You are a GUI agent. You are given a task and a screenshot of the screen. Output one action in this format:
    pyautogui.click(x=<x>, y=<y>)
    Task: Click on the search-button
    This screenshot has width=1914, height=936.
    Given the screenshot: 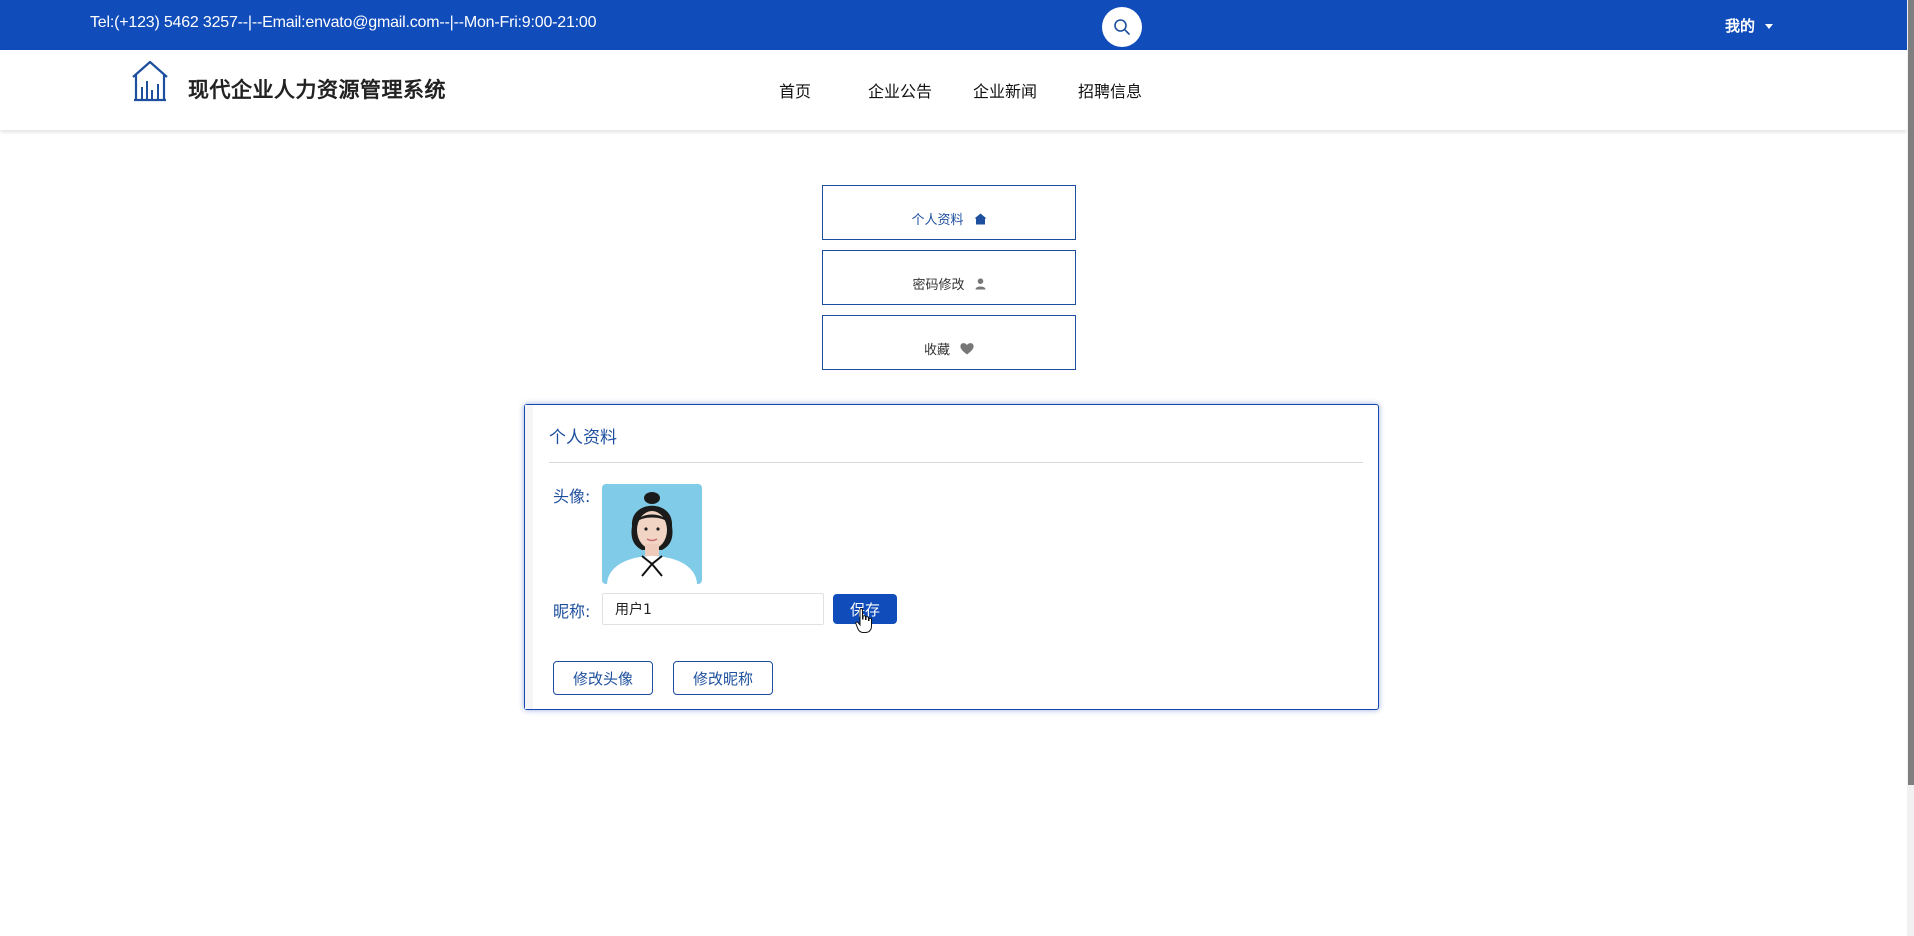 What is the action you would take?
    pyautogui.click(x=1122, y=27)
    